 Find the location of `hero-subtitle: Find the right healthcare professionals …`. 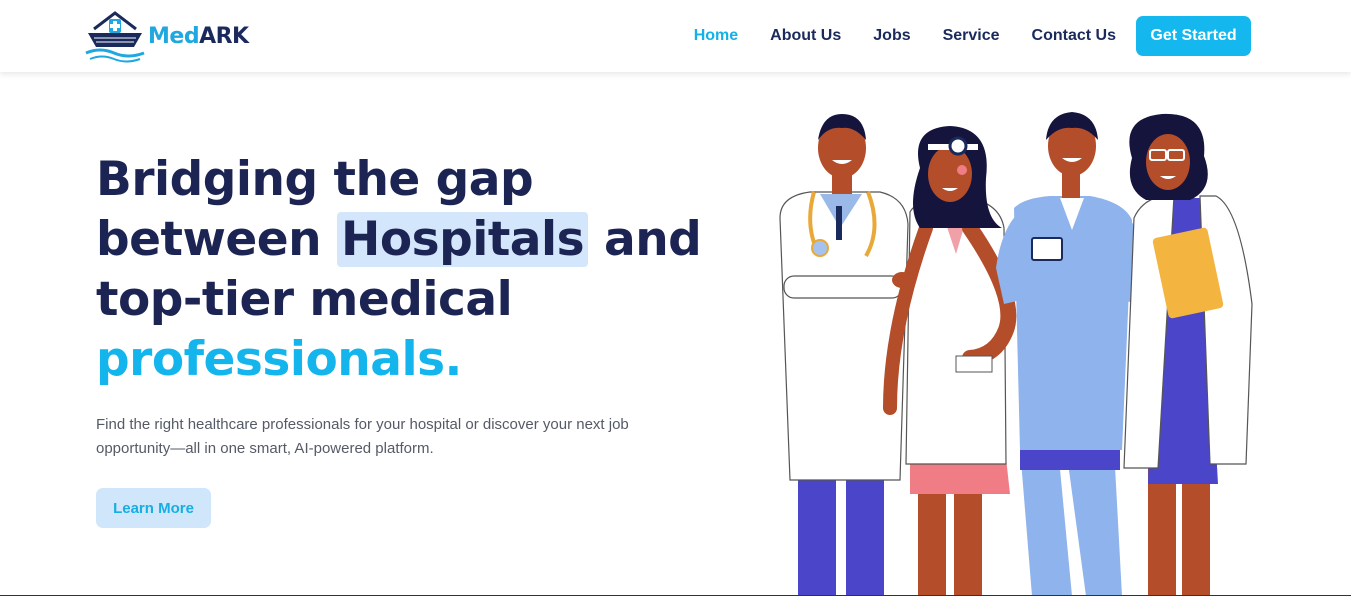

hero-subtitle: Find the right healthcare professionals … is located at coordinates (362, 436).